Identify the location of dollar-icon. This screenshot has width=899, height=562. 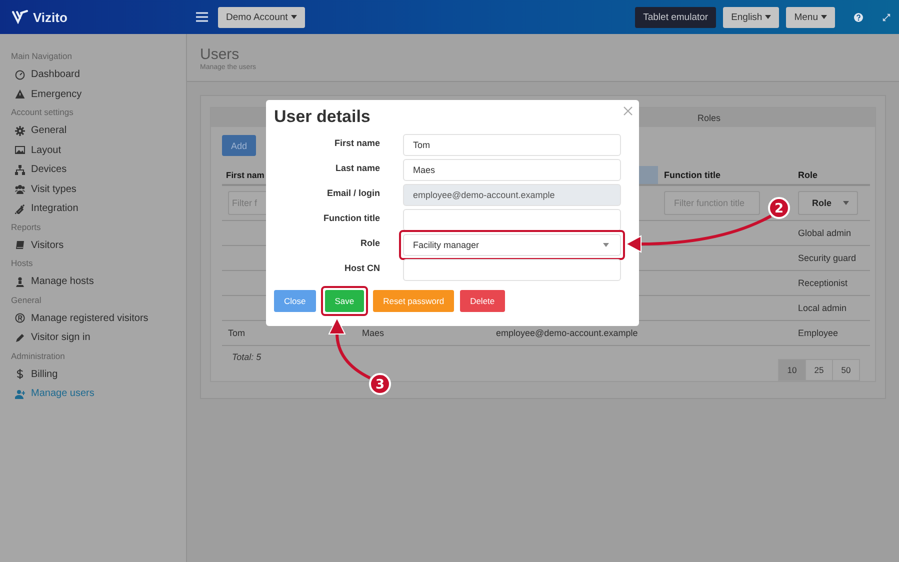
(20, 374).